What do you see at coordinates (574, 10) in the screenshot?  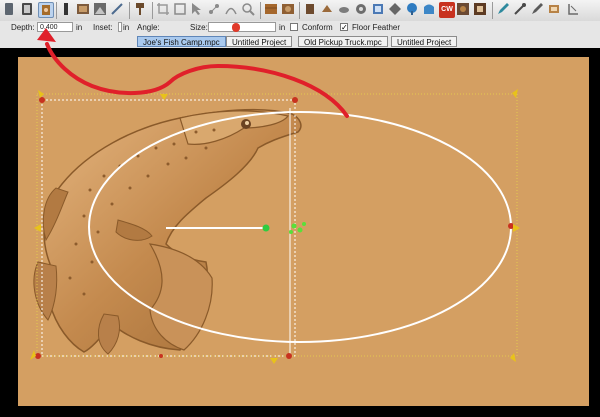 I see `measure-icon` at bounding box center [574, 10].